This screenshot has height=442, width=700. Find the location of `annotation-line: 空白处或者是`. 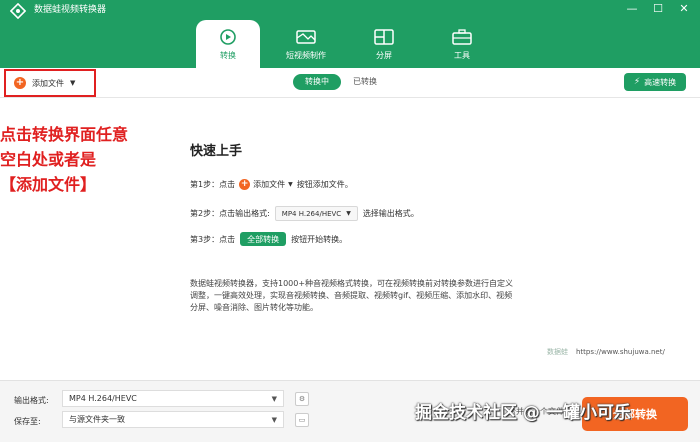

annotation-line: 空白处或者是 is located at coordinates (48, 159).